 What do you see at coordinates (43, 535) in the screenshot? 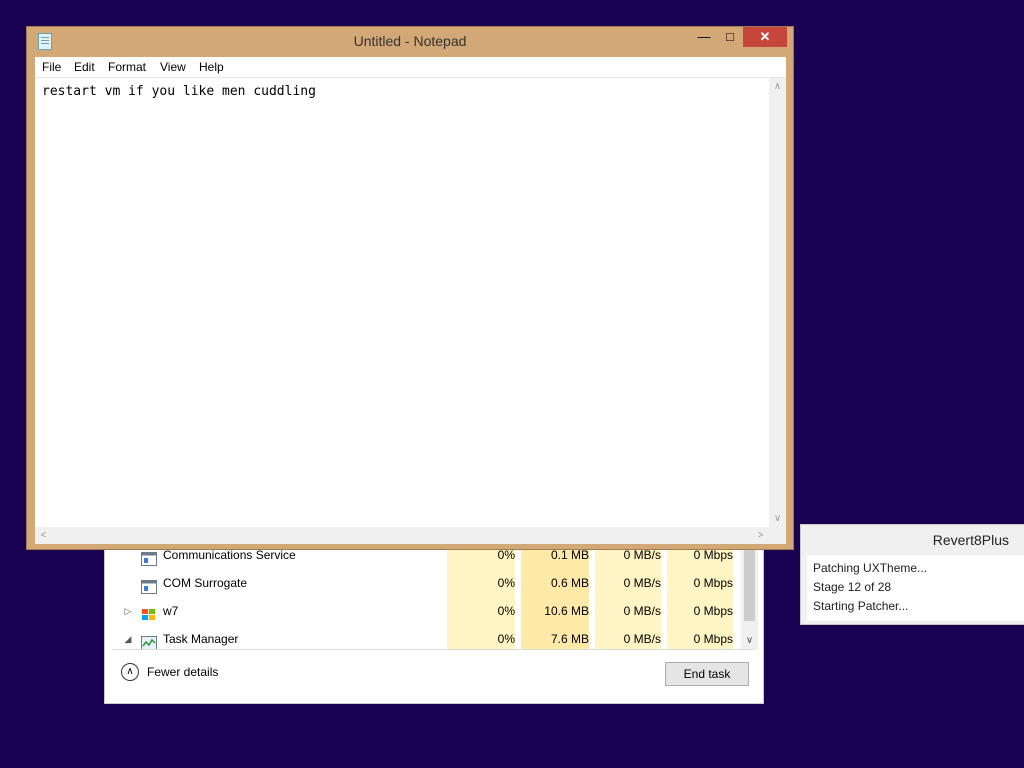
I see `scroll-left-icon: <` at bounding box center [43, 535].